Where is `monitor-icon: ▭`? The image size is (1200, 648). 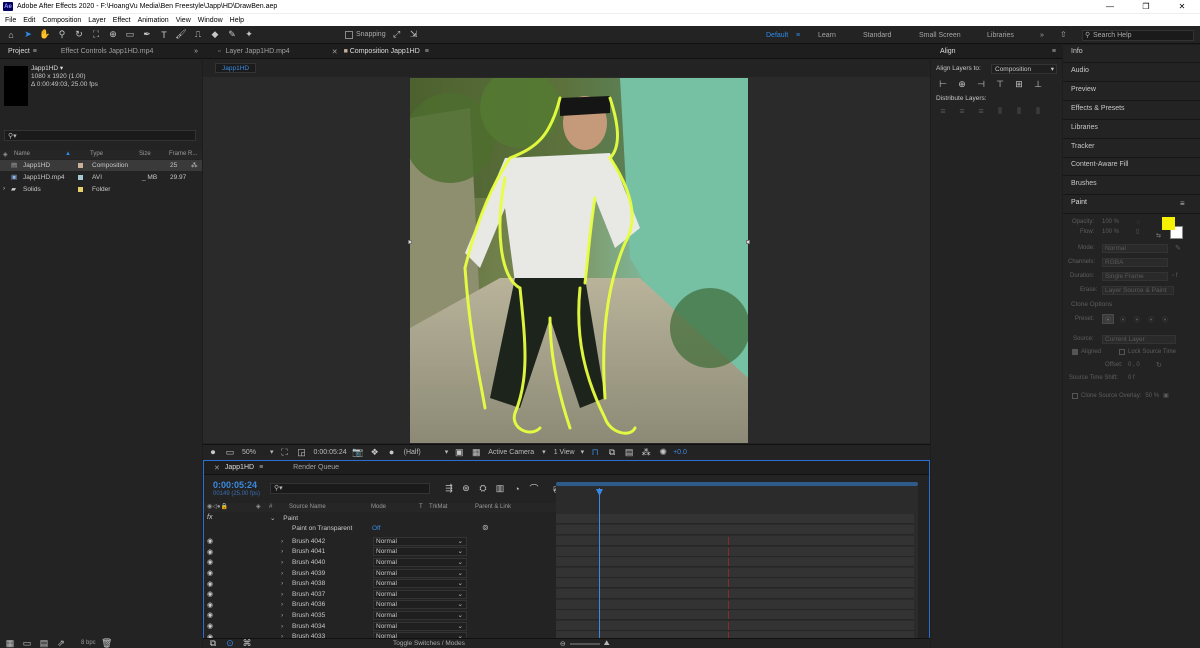 monitor-icon: ▭ is located at coordinates (230, 452).